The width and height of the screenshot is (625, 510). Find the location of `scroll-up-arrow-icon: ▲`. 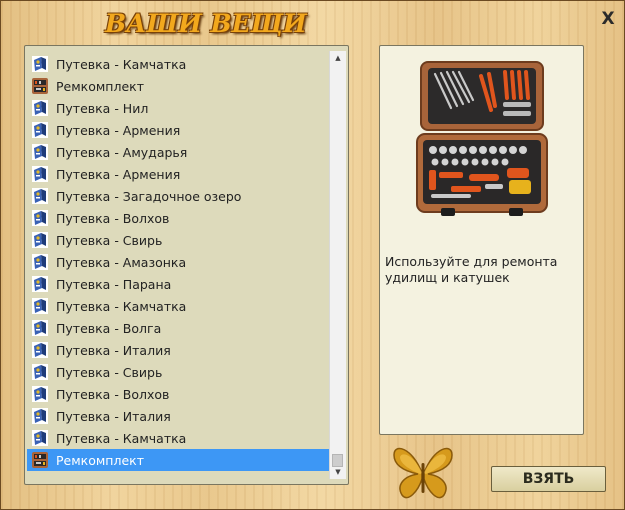

scroll-up-arrow-icon: ▲ is located at coordinates (338, 58).